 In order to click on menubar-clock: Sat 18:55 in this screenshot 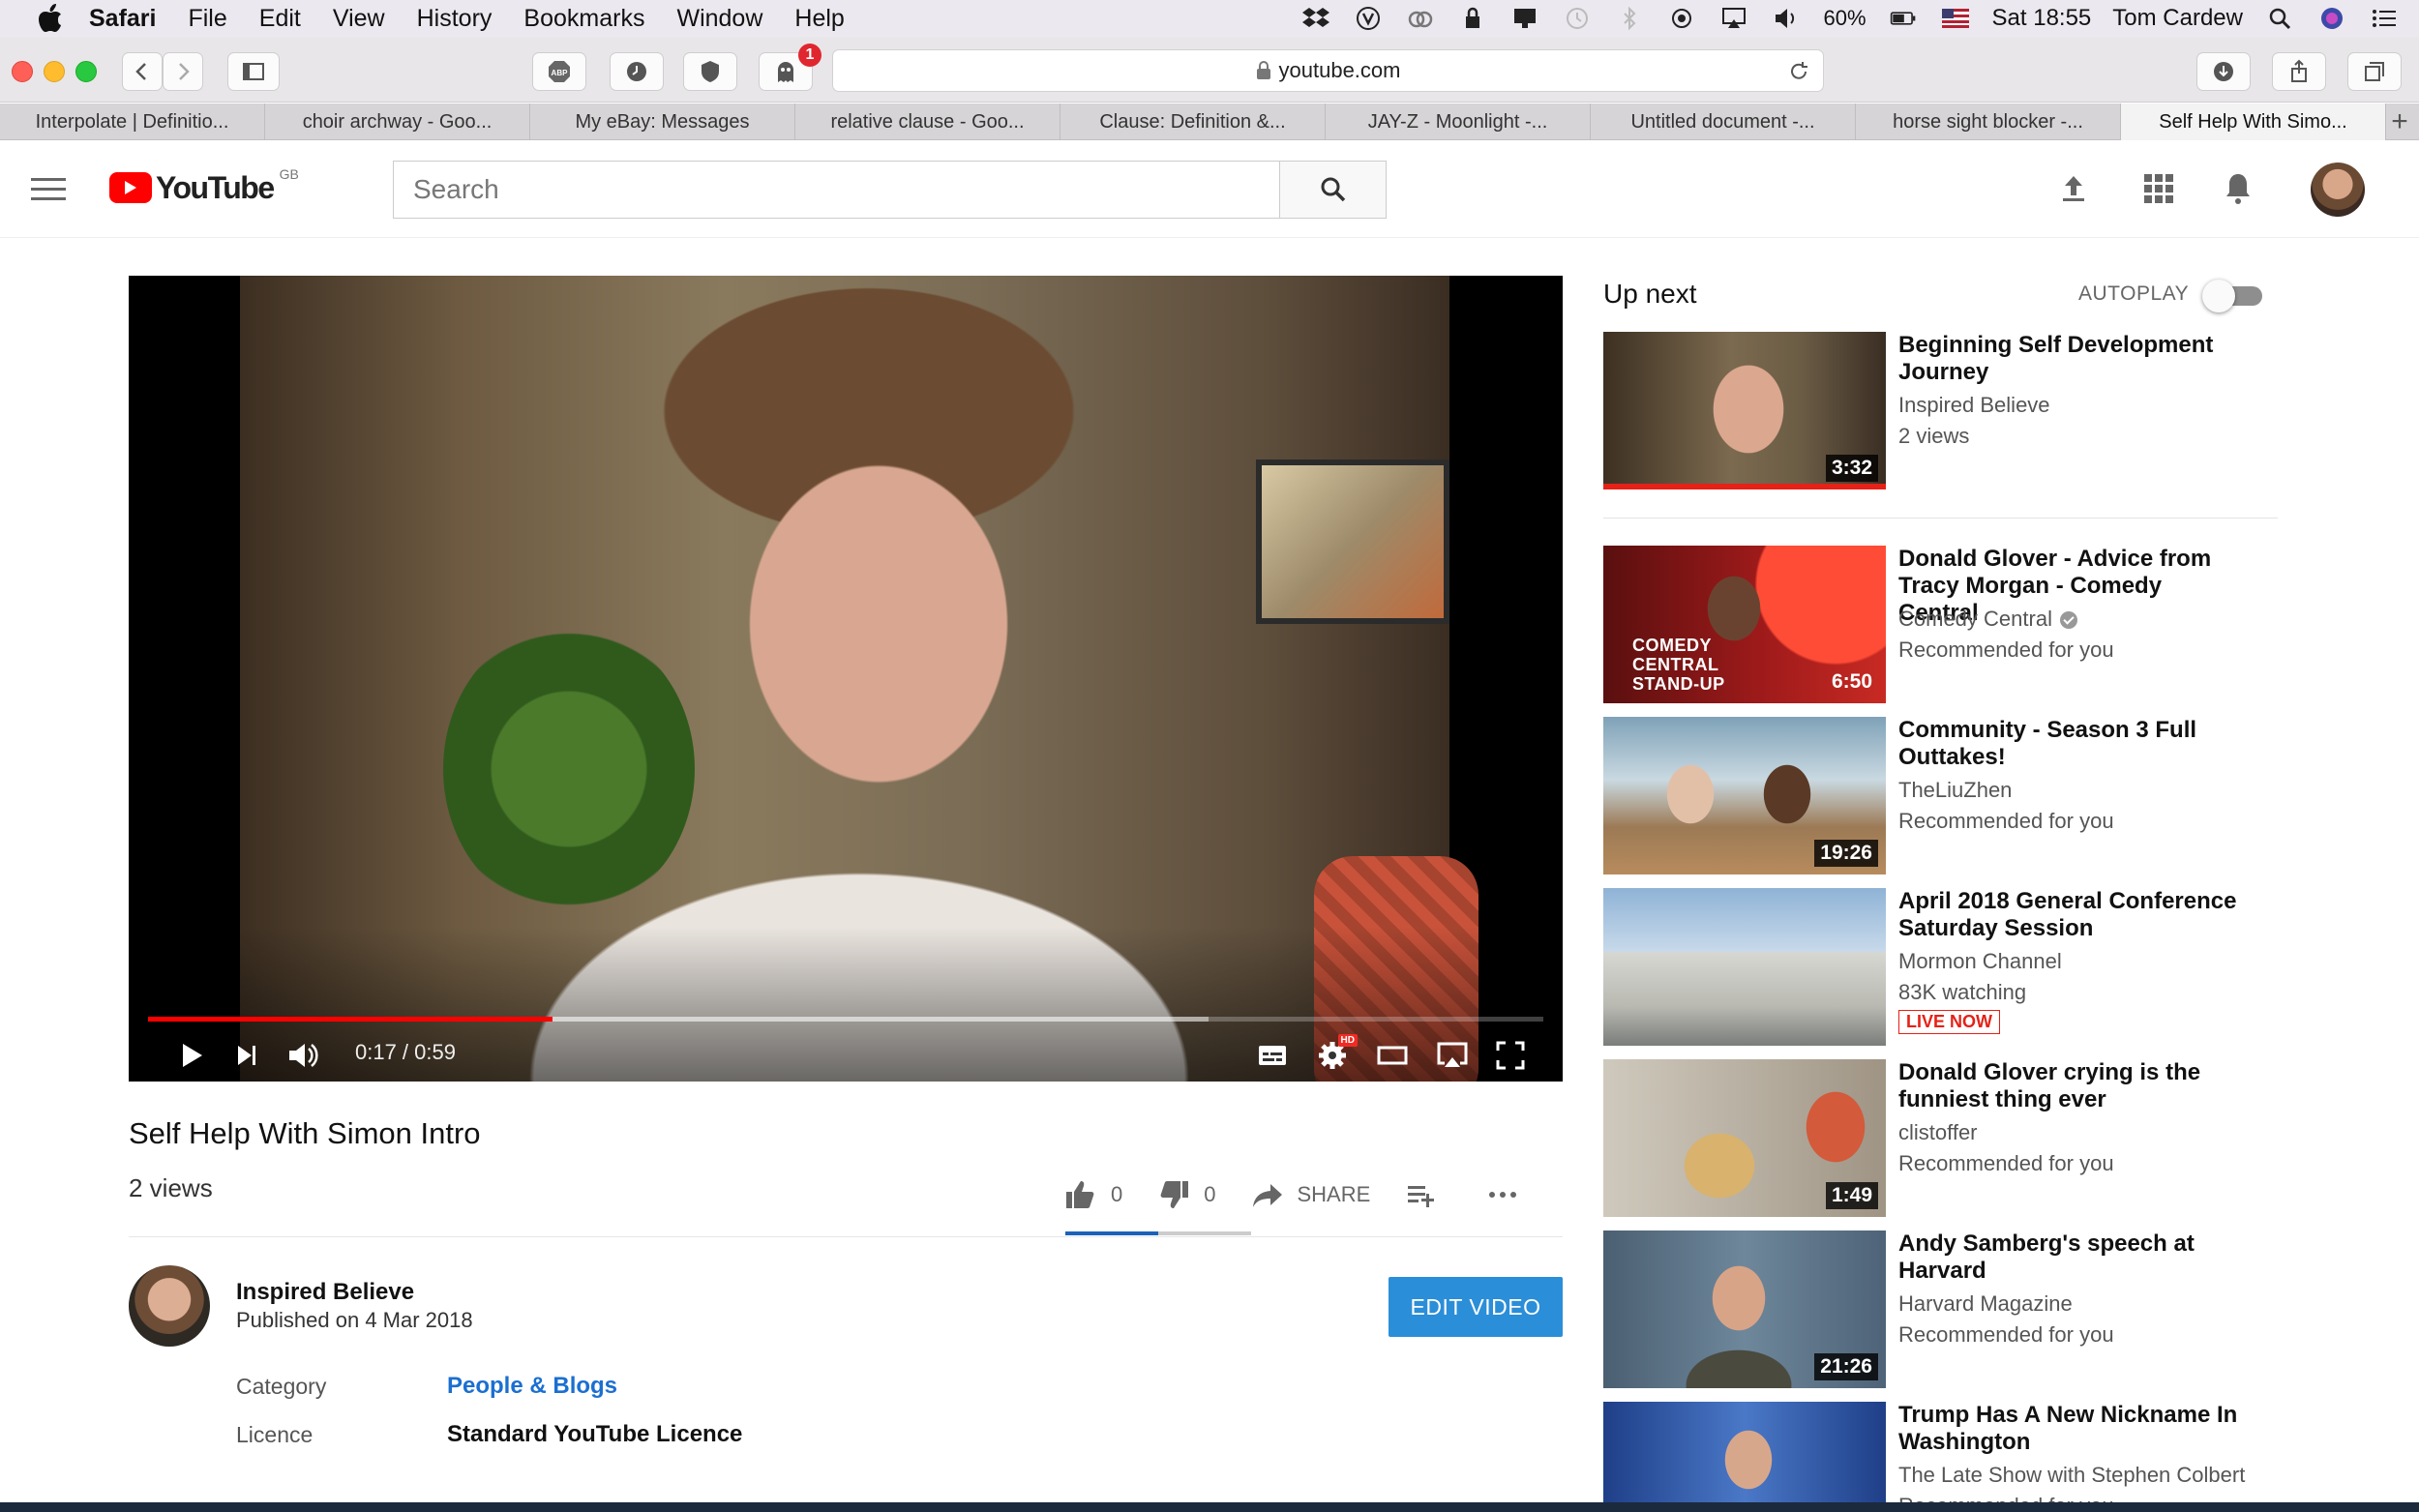, I will do `click(2042, 18)`.